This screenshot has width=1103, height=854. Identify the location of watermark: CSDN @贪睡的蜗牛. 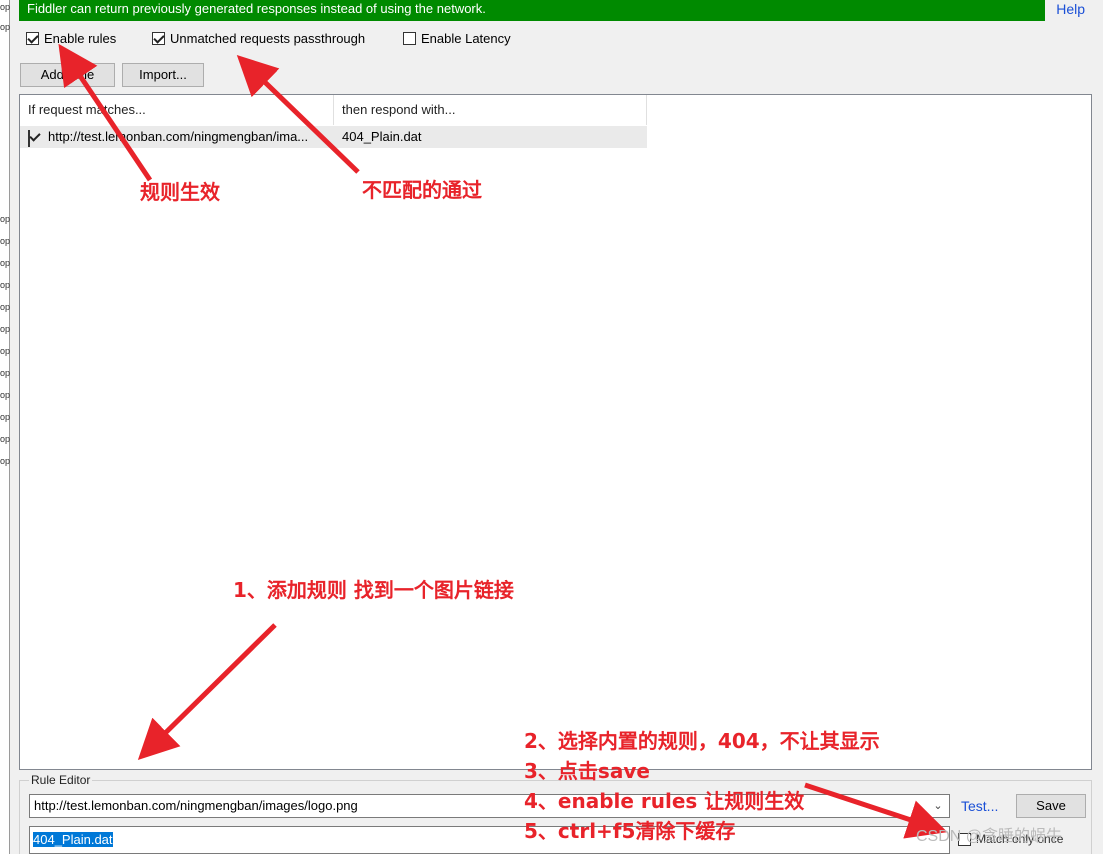
(989, 836).